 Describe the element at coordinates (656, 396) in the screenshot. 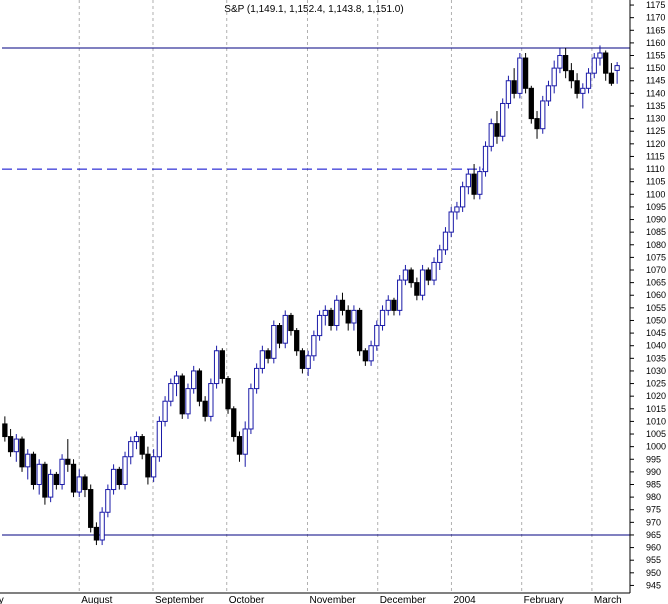

I see `y-tick-label: 1020` at that location.